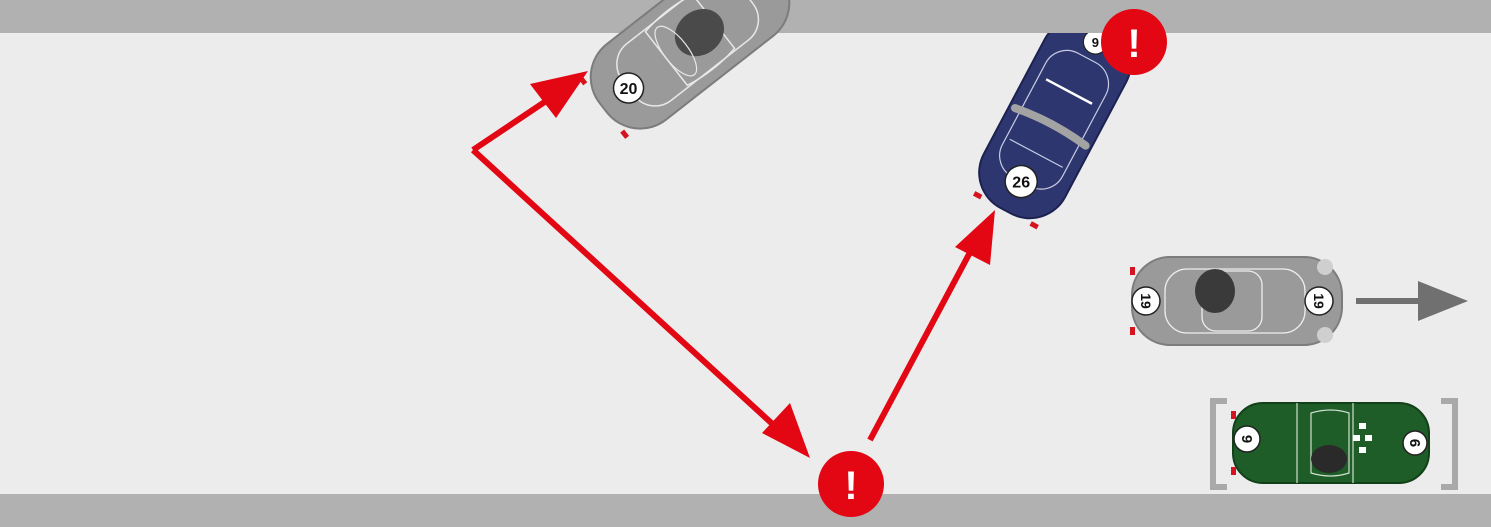 The image size is (1491, 527). I want to click on car-9: 9 9, so click(1330, 443).